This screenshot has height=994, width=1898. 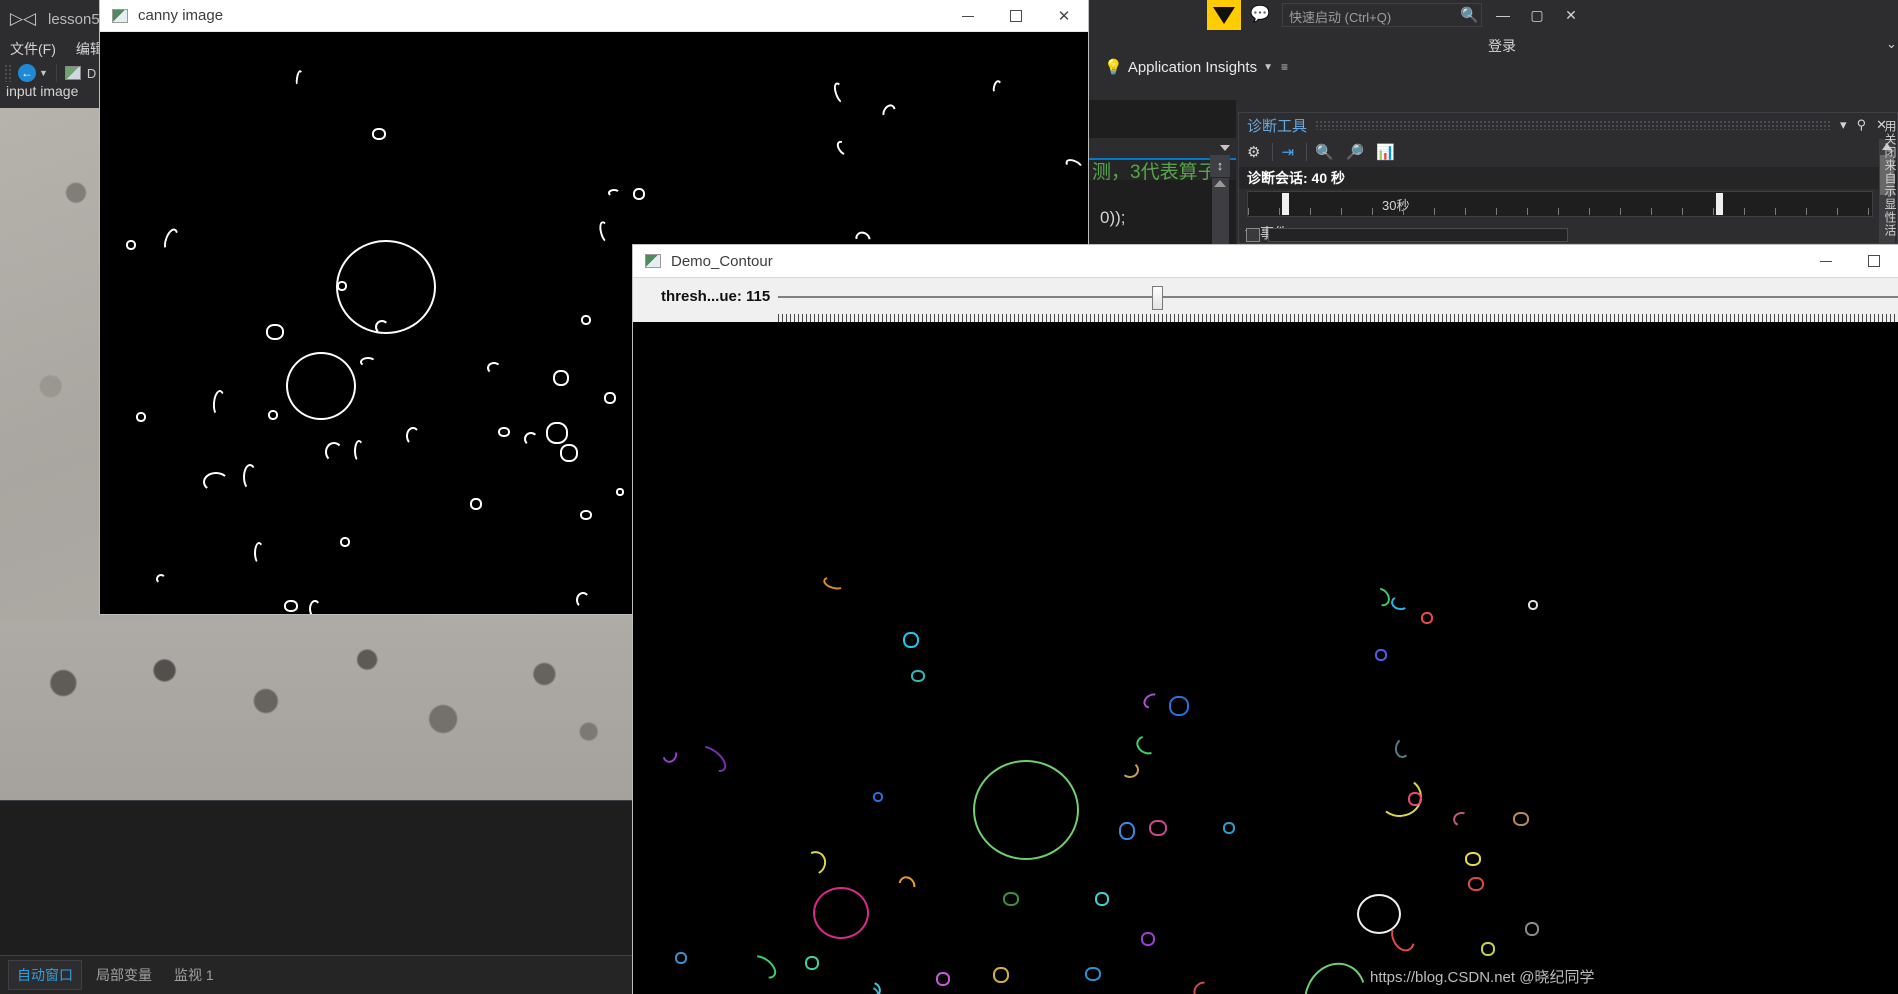 What do you see at coordinates (716, 296) in the screenshot?
I see `trackbar-label: thresh...ue: 115` at bounding box center [716, 296].